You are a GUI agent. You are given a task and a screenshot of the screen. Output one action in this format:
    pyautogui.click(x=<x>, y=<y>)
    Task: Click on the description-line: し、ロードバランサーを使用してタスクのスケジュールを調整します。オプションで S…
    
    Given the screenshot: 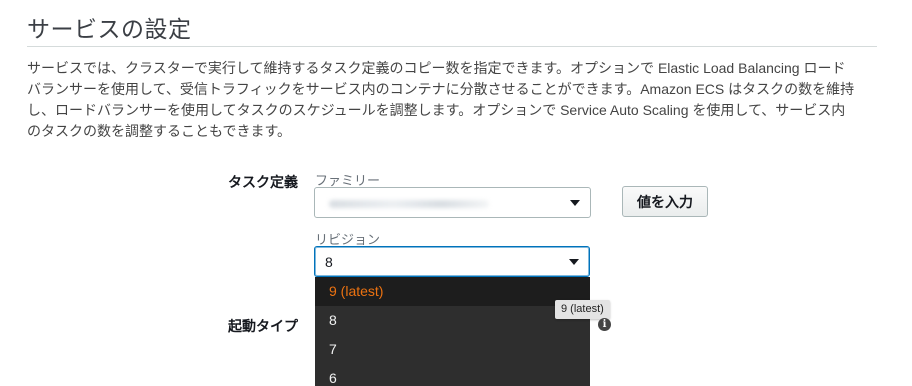 What is the action you would take?
    pyautogui.click(x=436, y=110)
    